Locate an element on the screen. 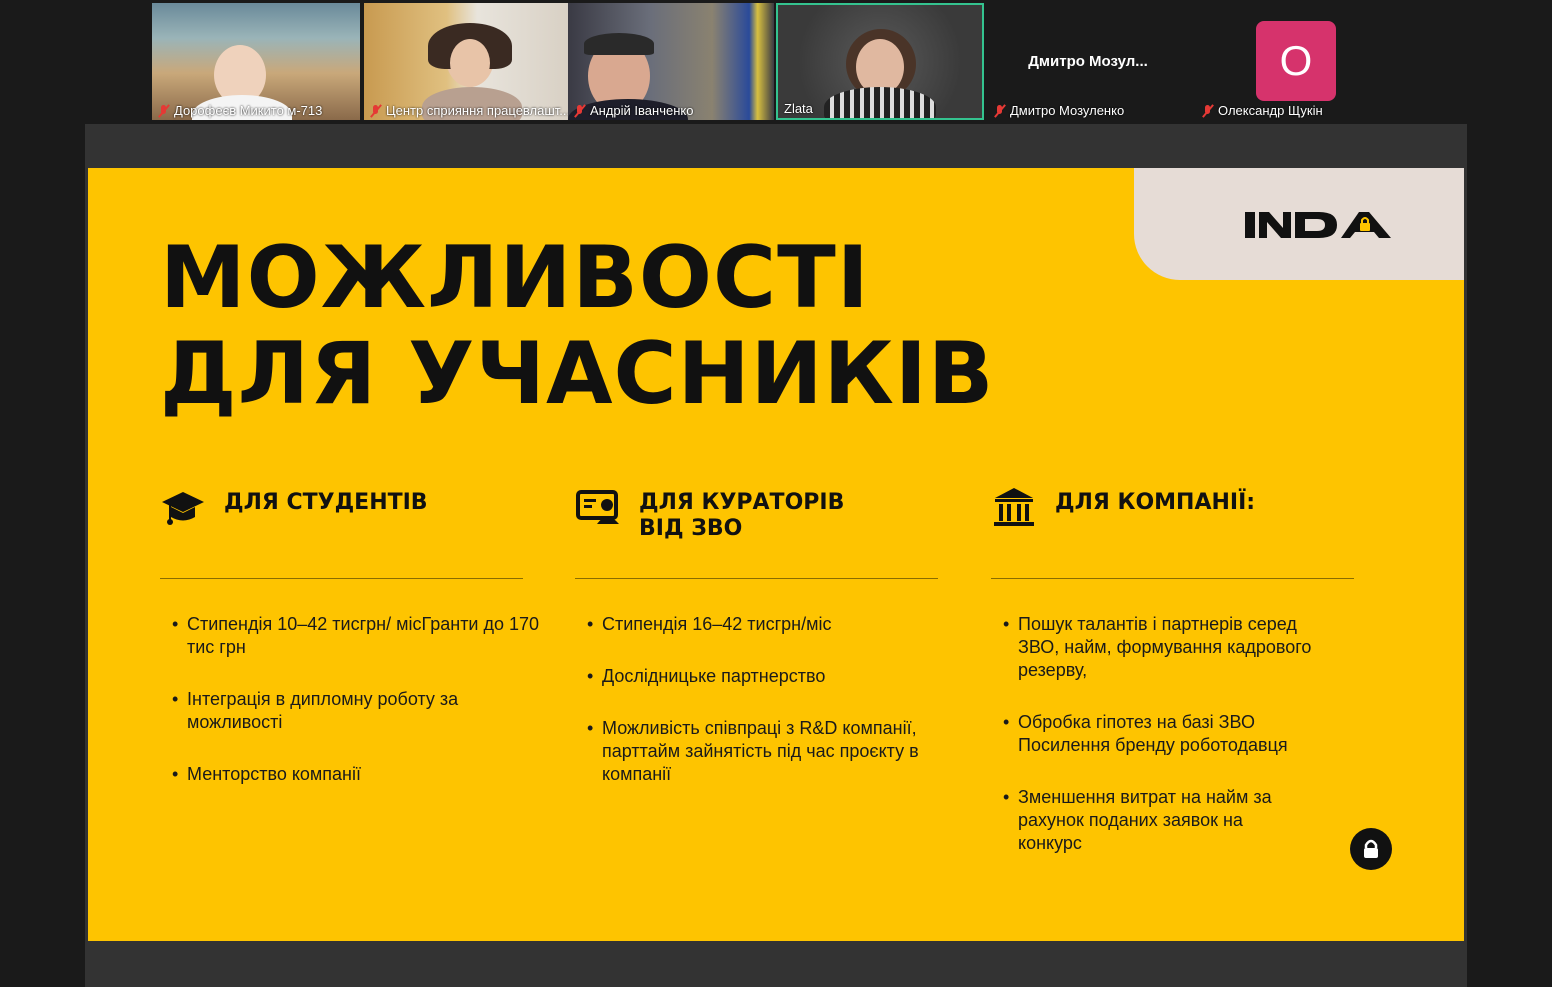  avatar: О is located at coordinates (1296, 61).